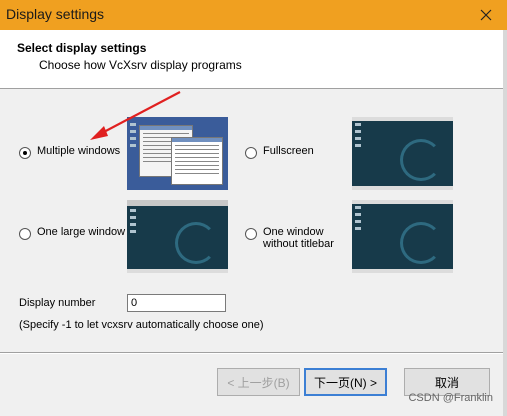  I want to click on annotation-arrow, so click(135, 115).